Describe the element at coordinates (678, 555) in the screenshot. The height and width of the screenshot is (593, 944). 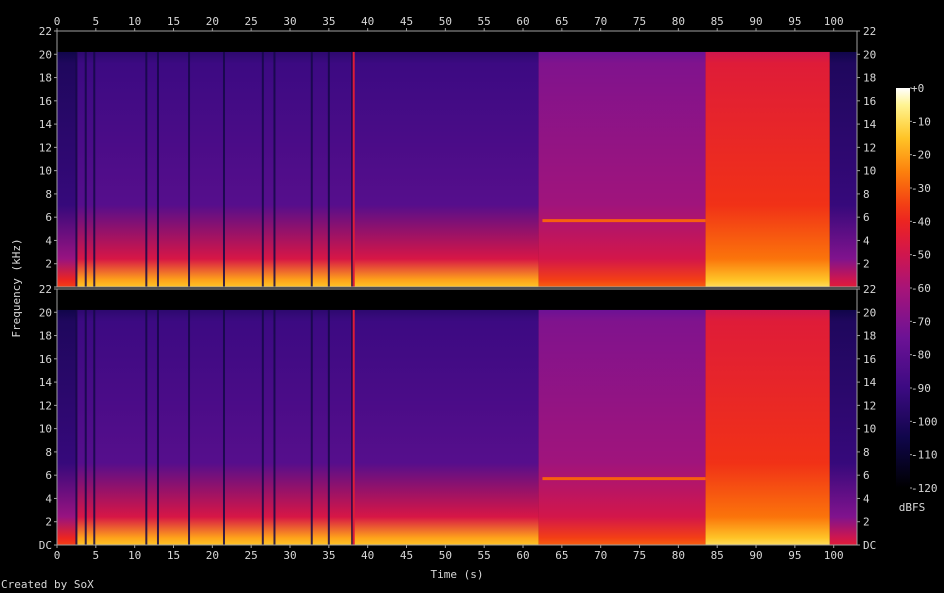
I see `x-tick-label: 80` at that location.